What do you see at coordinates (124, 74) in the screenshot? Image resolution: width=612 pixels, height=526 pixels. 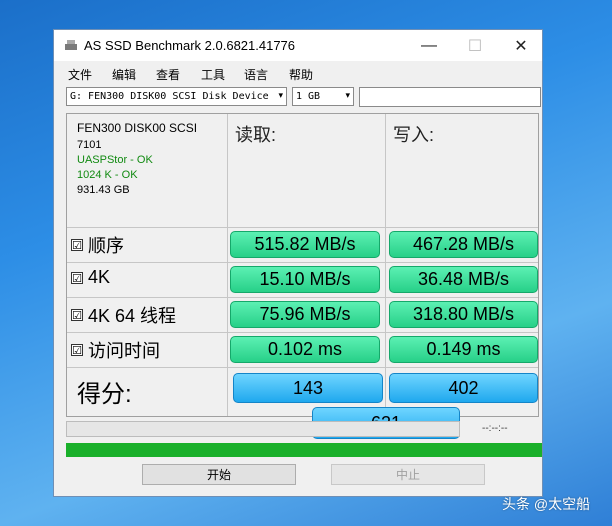 I see `menu-edit: 编辑` at bounding box center [124, 74].